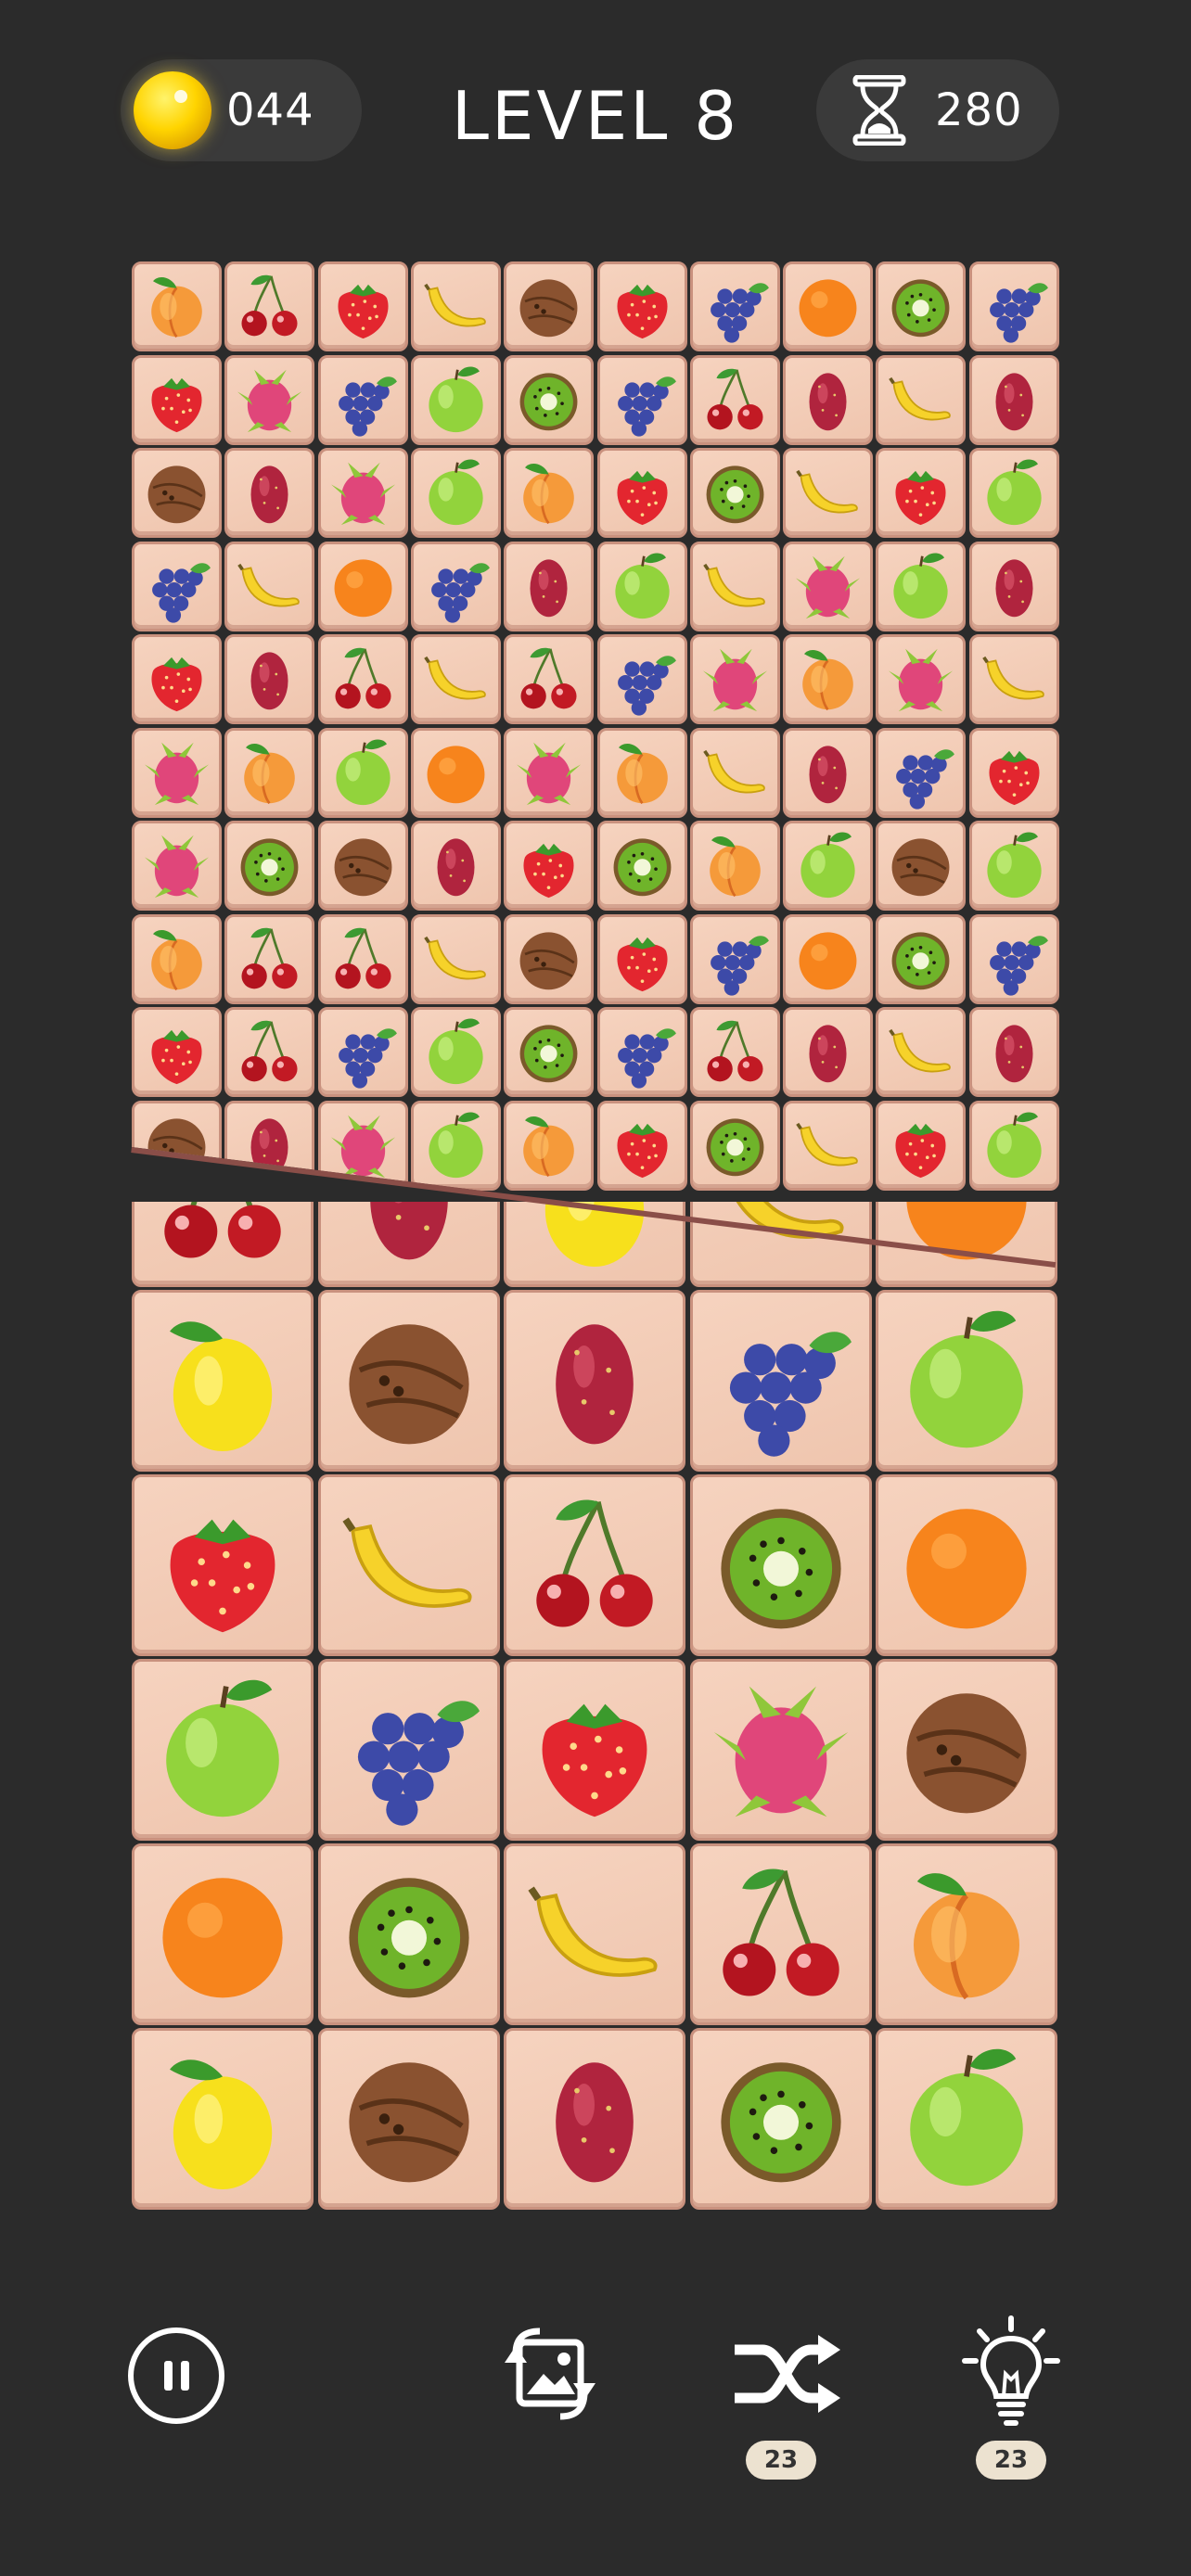 The image size is (1191, 2576). What do you see at coordinates (554, 2377) in the screenshot?
I see `picture-swap-button` at bounding box center [554, 2377].